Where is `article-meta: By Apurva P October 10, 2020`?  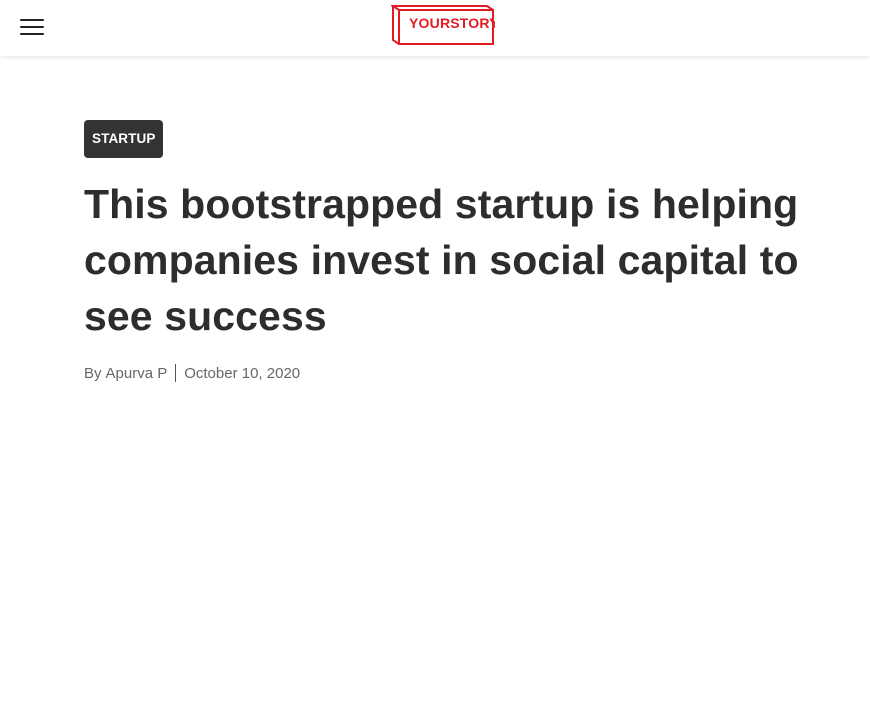
article-meta: By Apurva P October 10, 2020 is located at coordinates (444, 373).